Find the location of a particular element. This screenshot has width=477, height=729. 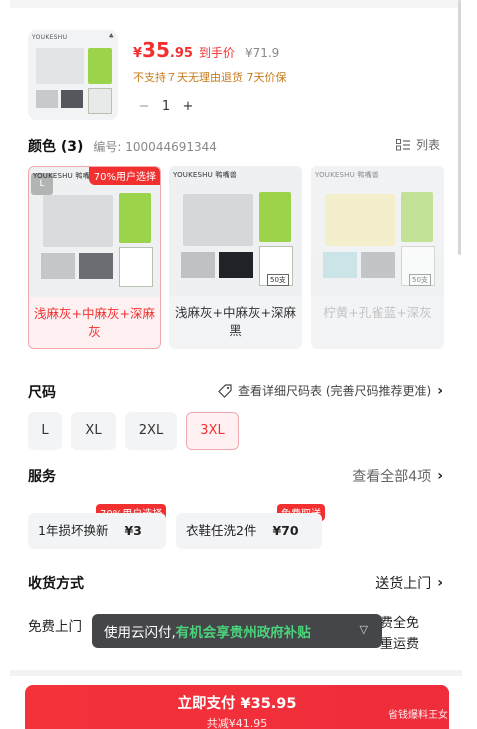

size-option-3xl: 3XL is located at coordinates (212, 431).